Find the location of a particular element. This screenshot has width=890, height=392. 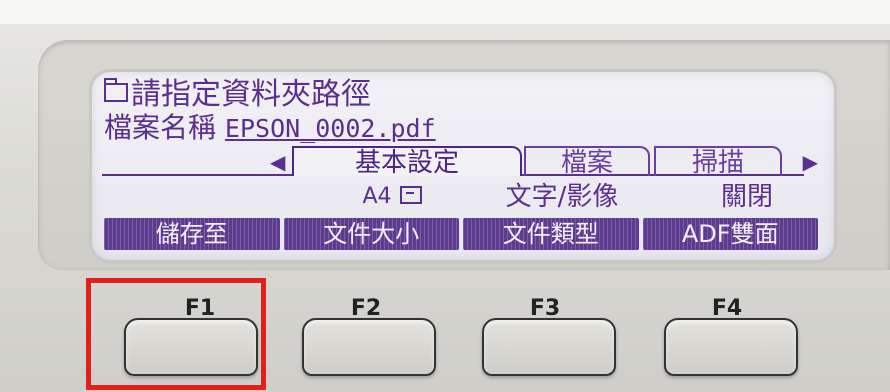

prompt-line: 請指定資料夾路徑 is located at coordinates (237, 95).